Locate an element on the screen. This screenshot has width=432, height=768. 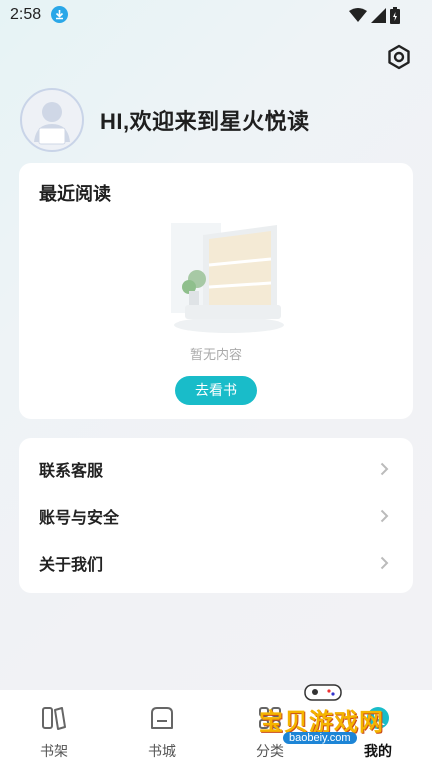
menu-item-label: 账号与安全 is located at coordinates (79, 518).